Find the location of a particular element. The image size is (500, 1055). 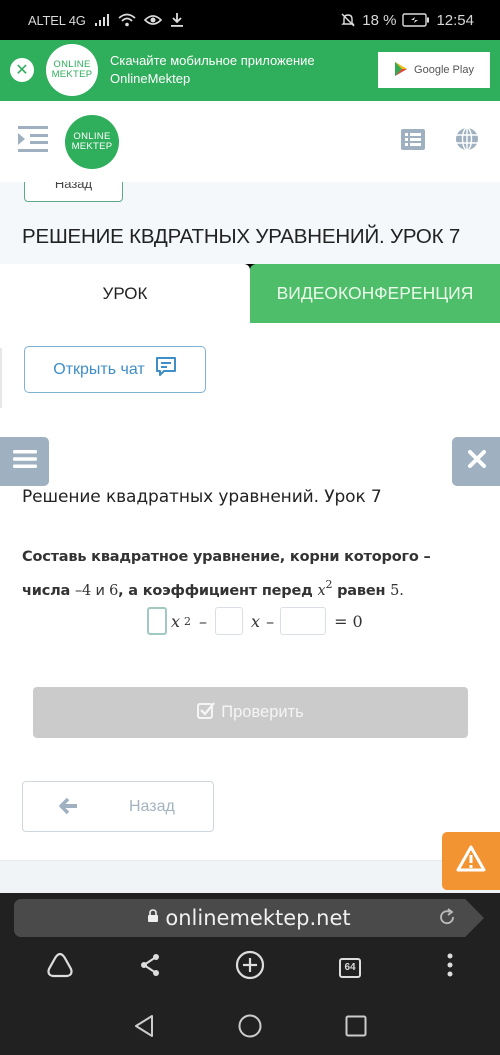

plus-circle-icon is located at coordinates (250, 967).